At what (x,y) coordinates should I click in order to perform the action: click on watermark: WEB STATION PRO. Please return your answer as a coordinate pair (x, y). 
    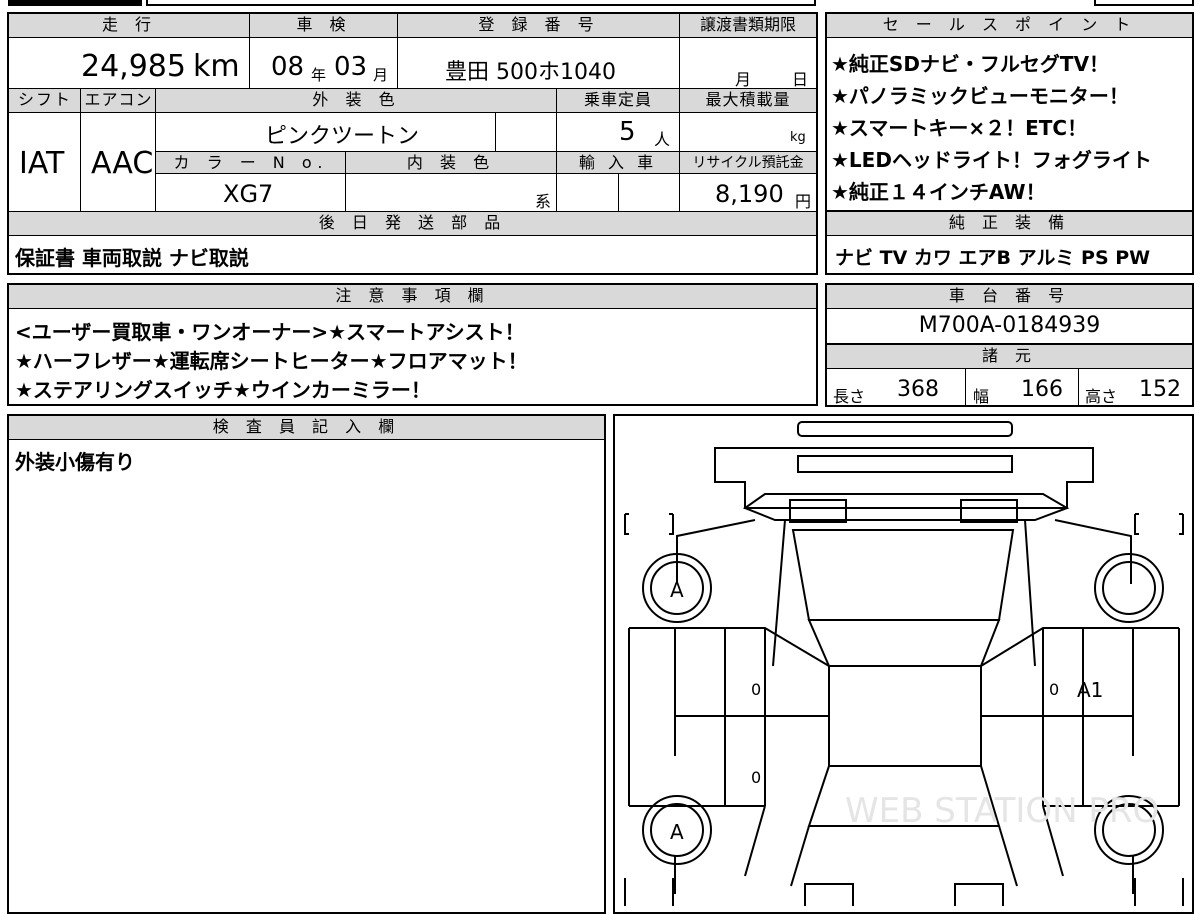
    Looking at the image, I should click on (1002, 811).